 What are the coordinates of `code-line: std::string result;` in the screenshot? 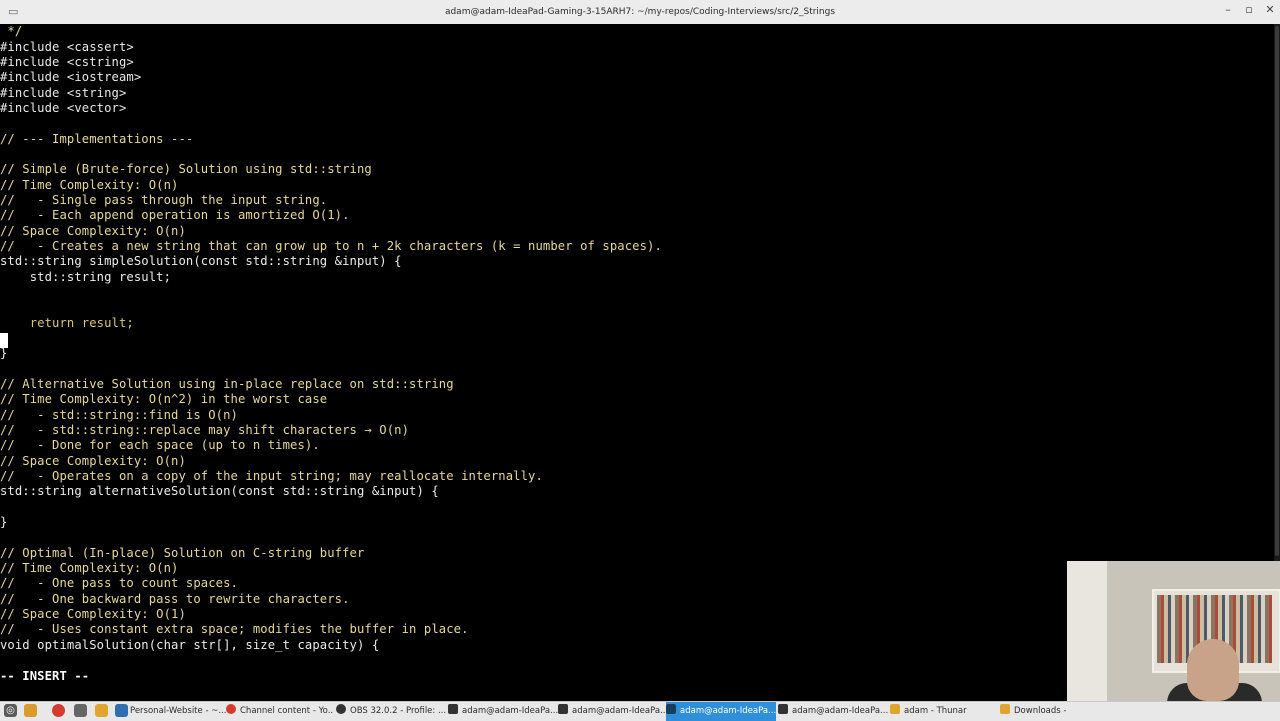 It's located at (86, 277).